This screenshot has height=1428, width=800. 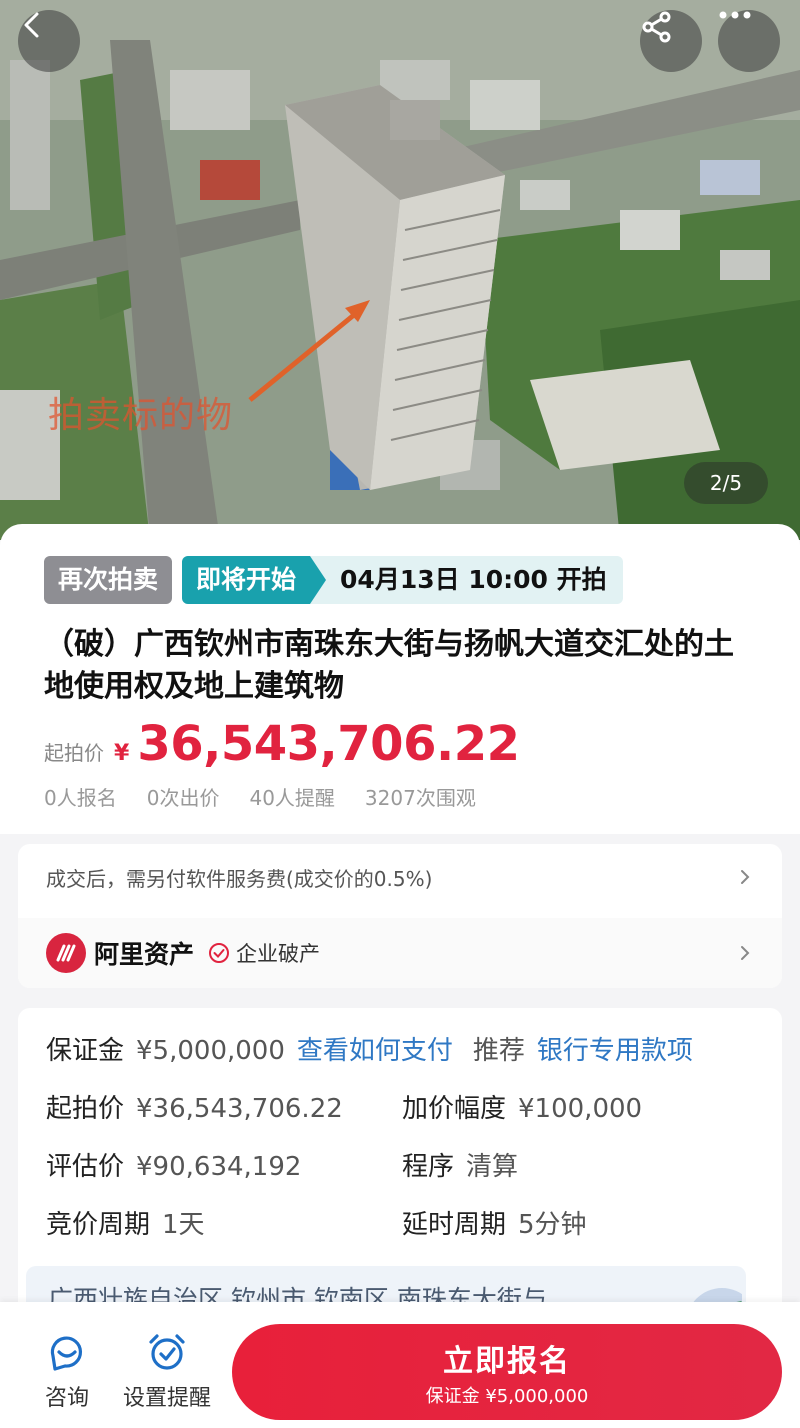 I want to click on appraisal-procedure-row: 评估价 ¥90,634,192 程序 清算, so click(x=400, y=1175).